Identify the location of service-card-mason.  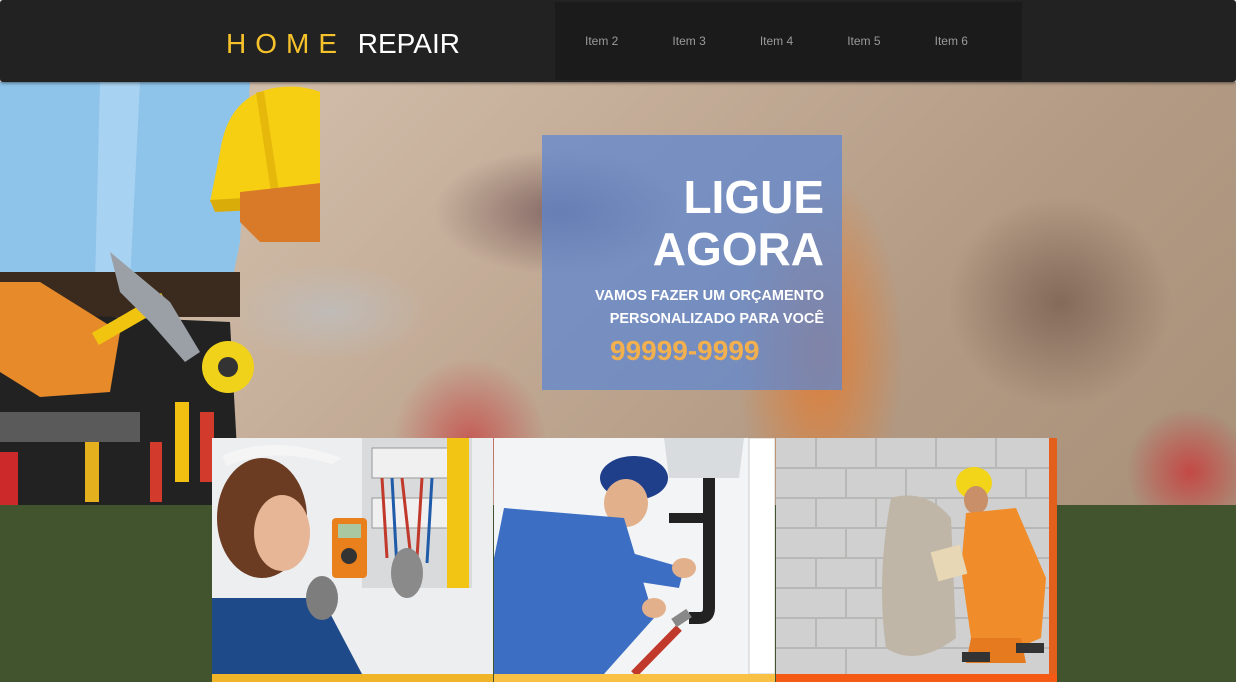
(916, 560).